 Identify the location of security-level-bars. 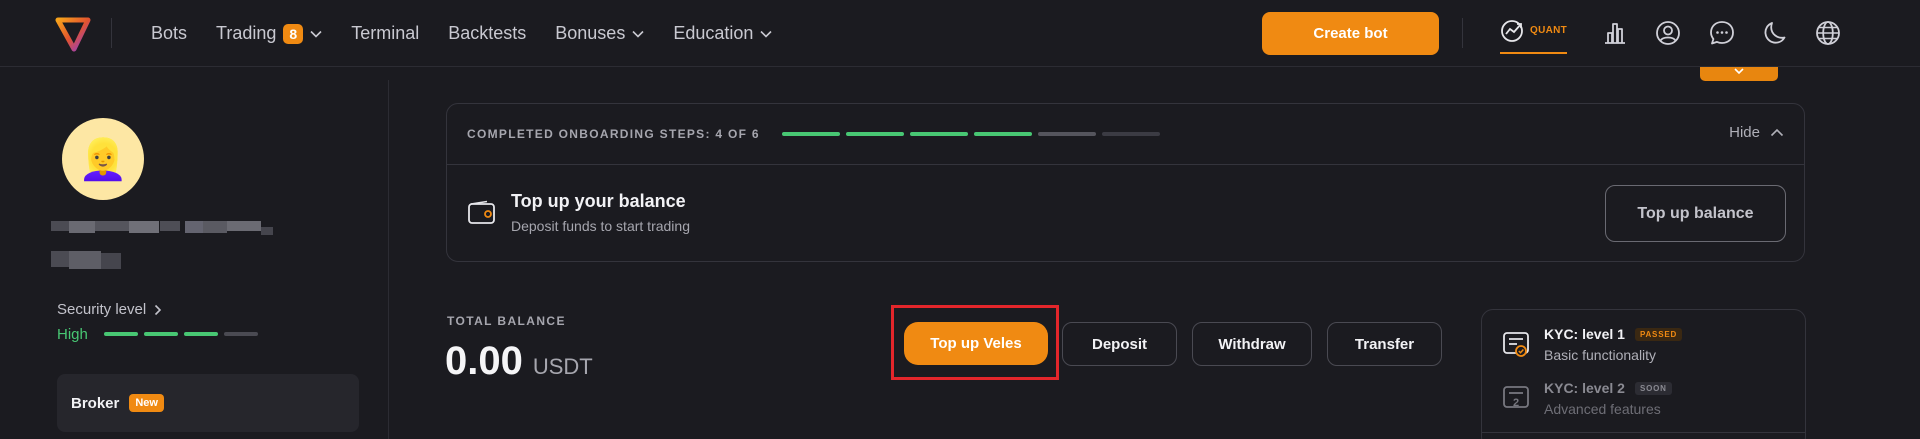
(181, 334).